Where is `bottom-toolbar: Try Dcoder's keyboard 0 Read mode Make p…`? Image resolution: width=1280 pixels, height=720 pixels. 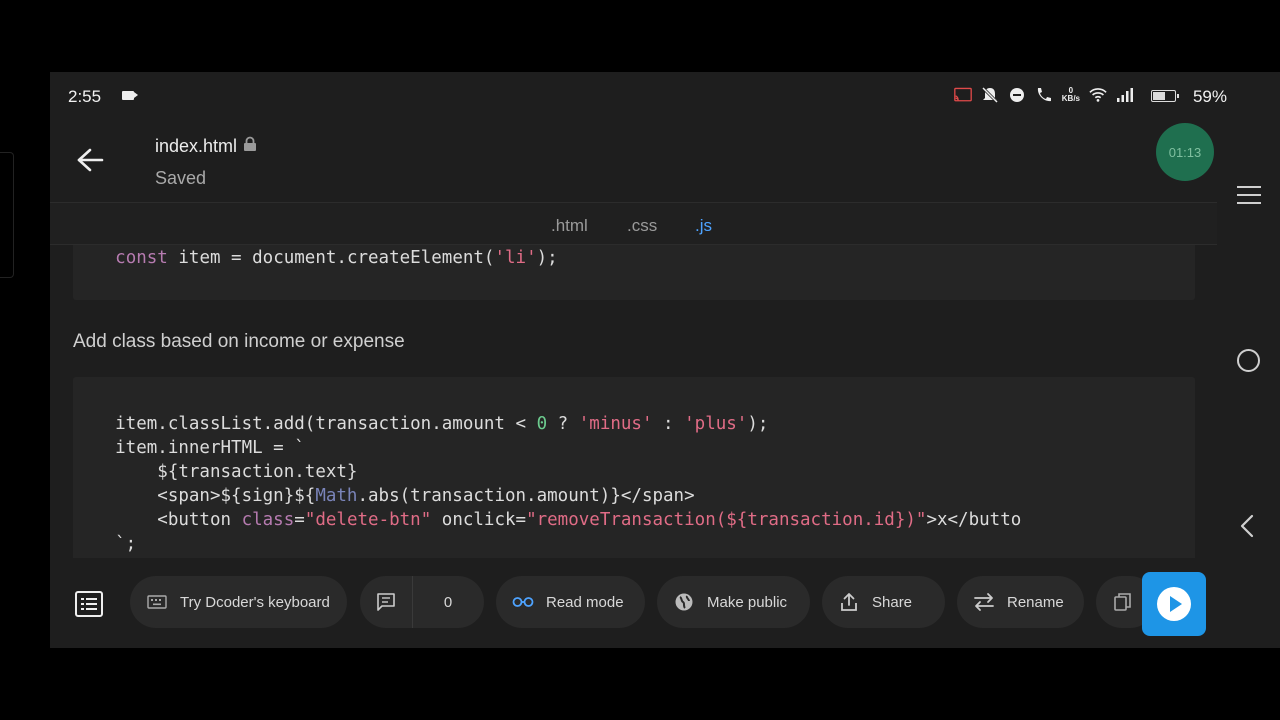 bottom-toolbar: Try Dcoder's keyboard 0 Read mode Make p… is located at coordinates (665, 603).